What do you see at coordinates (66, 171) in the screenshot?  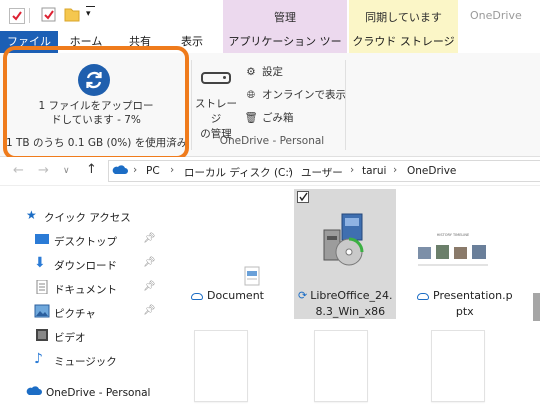 I see `recent-dropdown-icon: ∨` at bounding box center [66, 171].